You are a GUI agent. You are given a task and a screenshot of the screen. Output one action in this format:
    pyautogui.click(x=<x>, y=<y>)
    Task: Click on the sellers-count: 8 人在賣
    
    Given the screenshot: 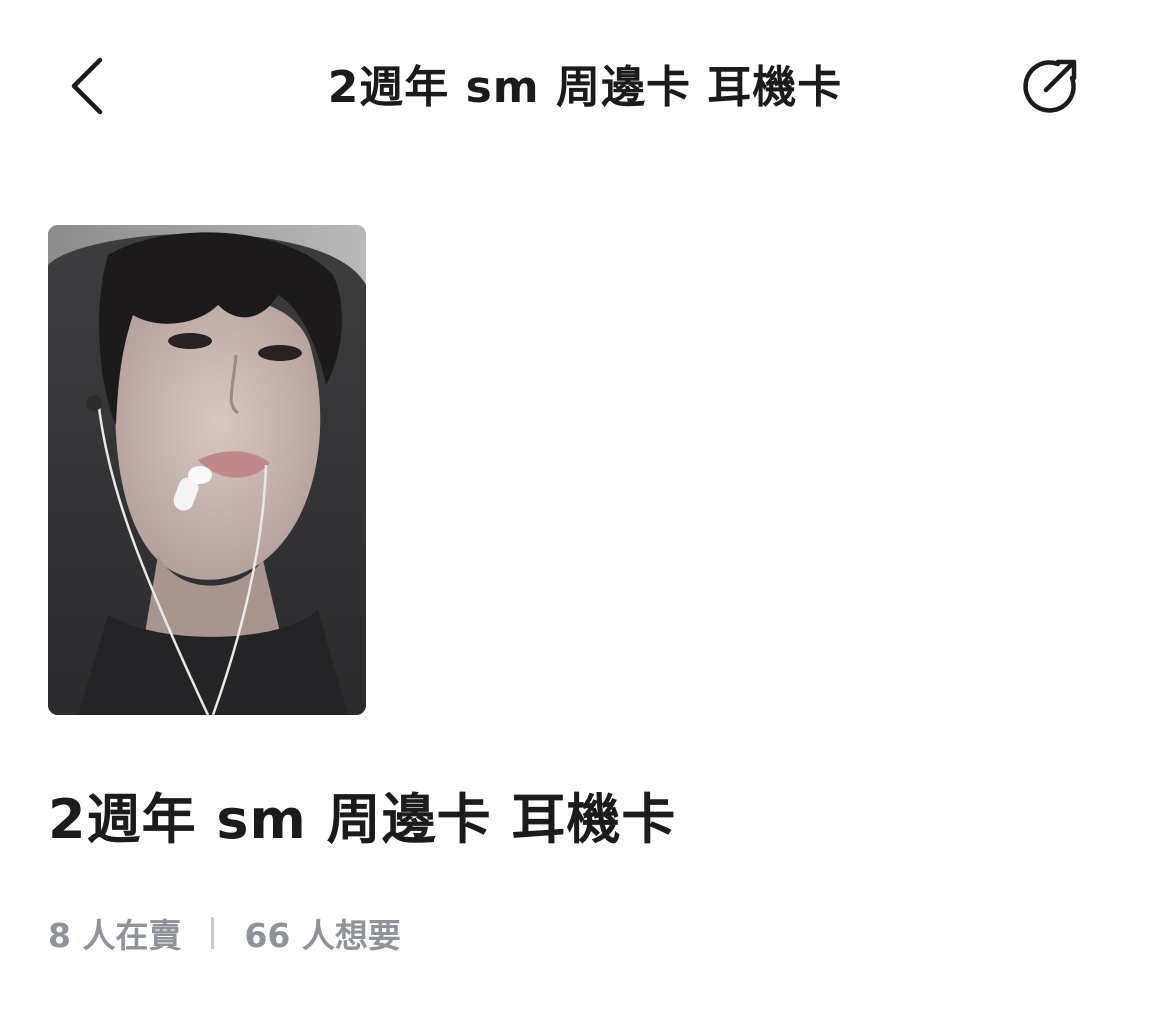 What is the action you would take?
    pyautogui.click(x=114, y=933)
    